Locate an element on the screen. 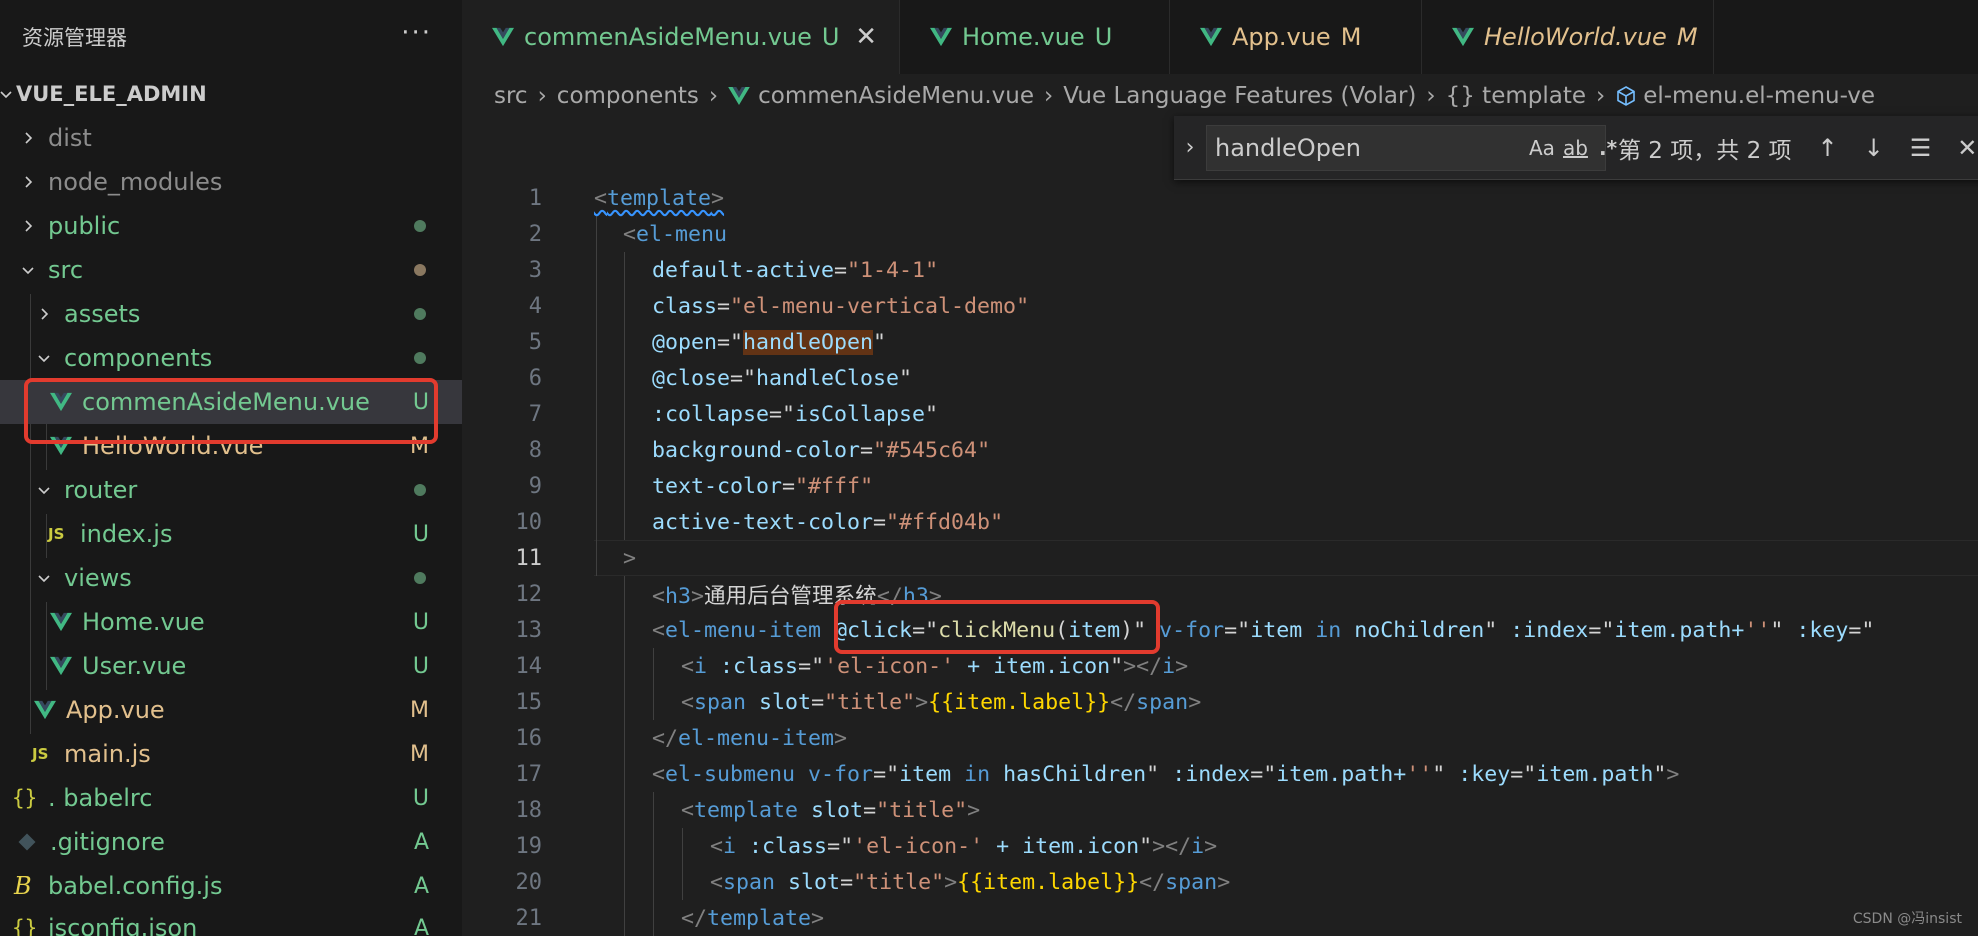 This screenshot has width=1978, height=936. tree-folder-assets: assets is located at coordinates (231, 314).